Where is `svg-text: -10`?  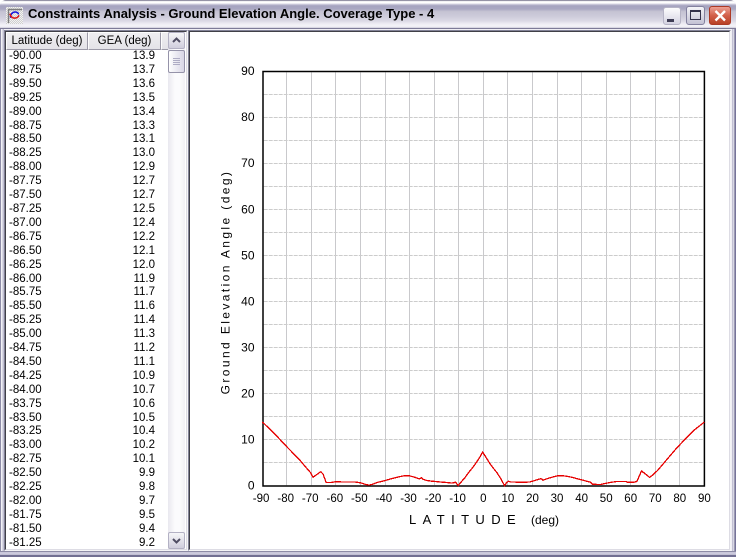
svg-text: -10 is located at coordinates (457, 499).